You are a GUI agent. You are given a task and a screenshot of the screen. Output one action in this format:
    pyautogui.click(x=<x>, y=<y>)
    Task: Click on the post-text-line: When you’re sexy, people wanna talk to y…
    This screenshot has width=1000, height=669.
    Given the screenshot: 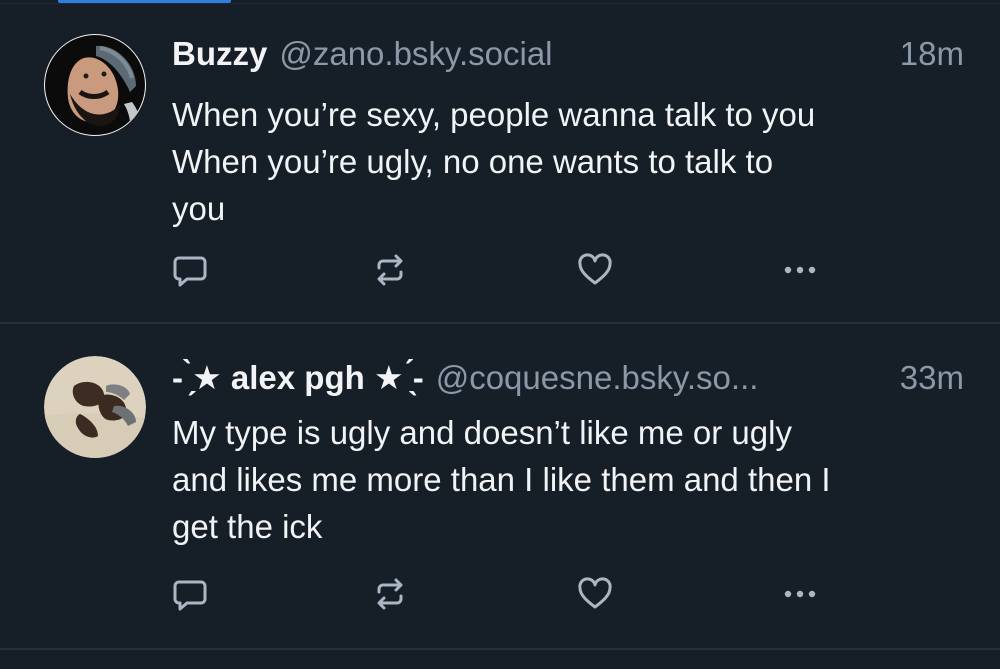 What is the action you would take?
    pyautogui.click(x=494, y=114)
    